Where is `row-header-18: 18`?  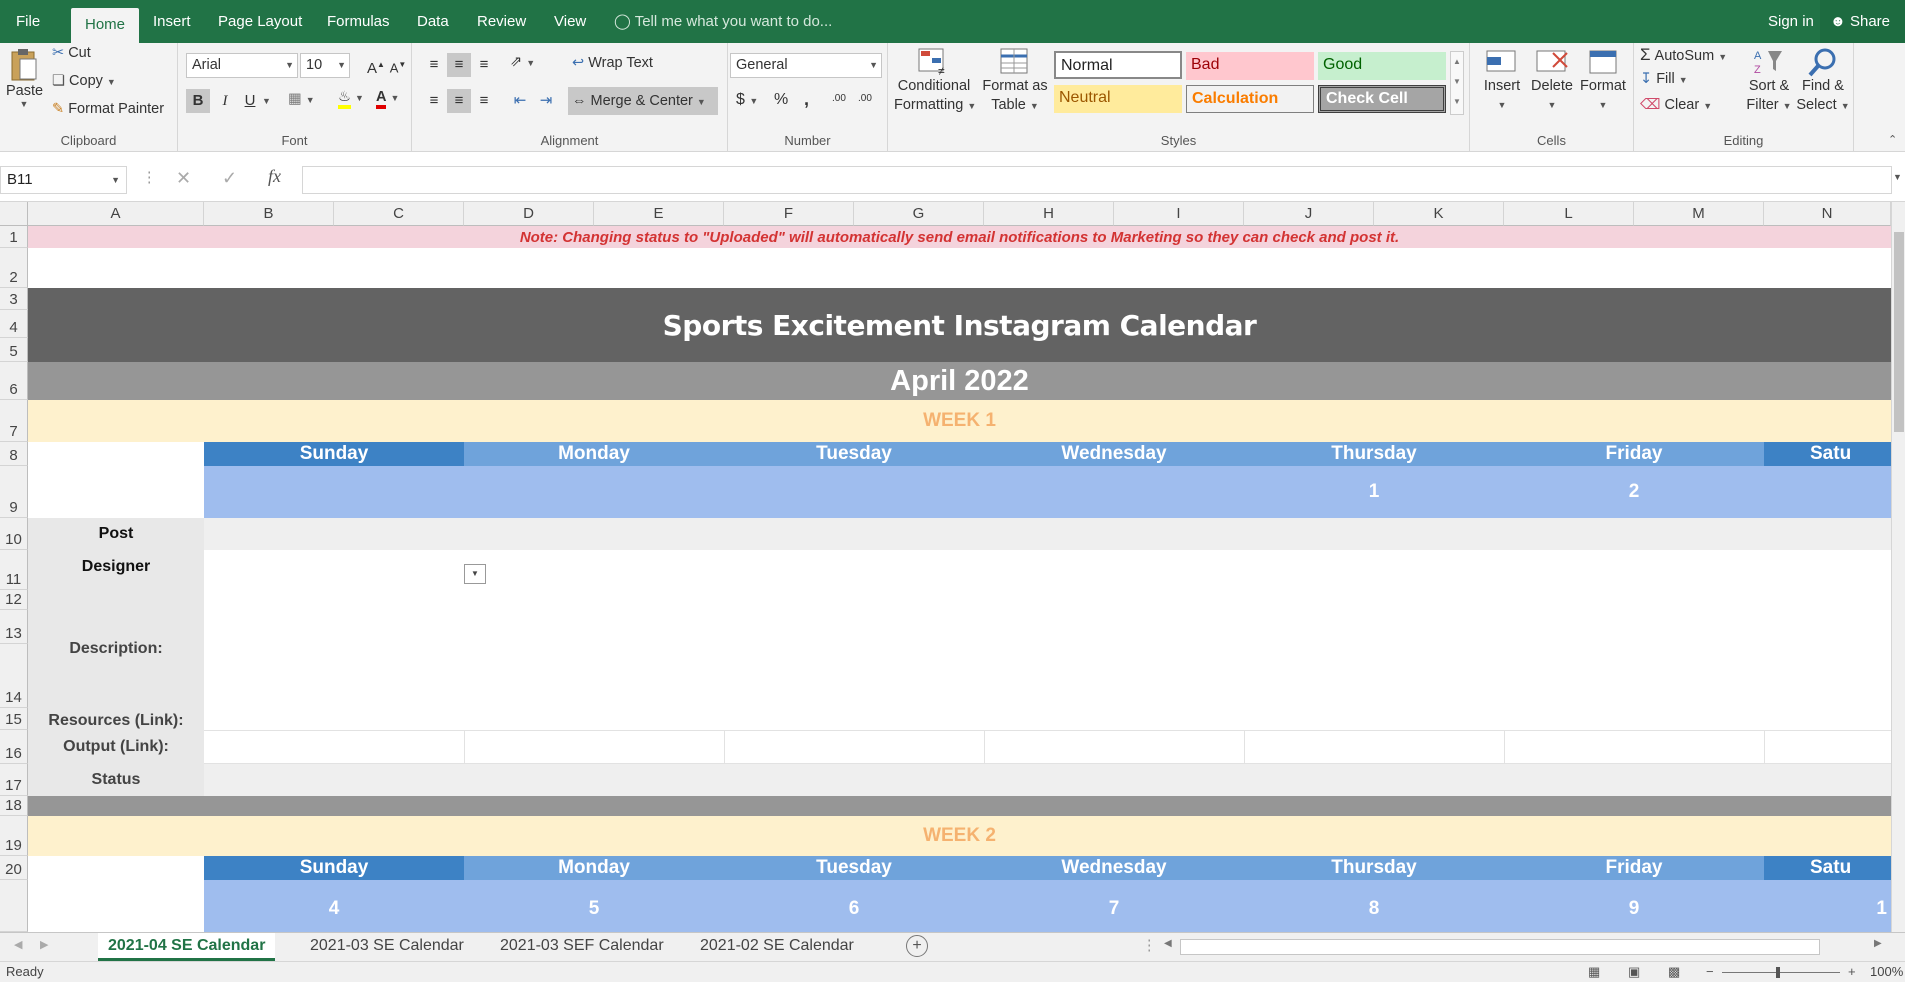
row-header-18: 18 is located at coordinates (14, 806).